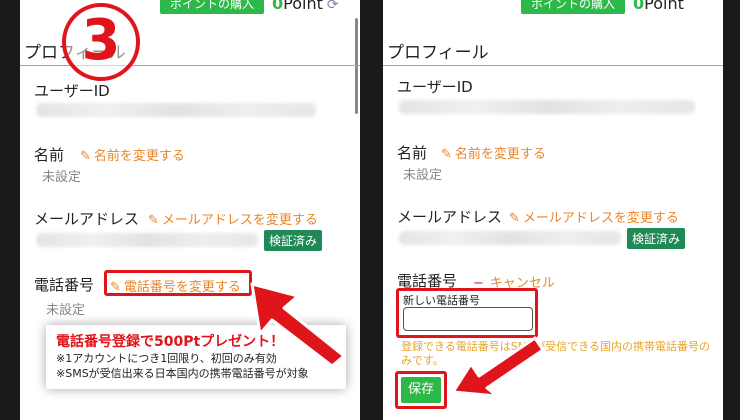 Image resolution: width=740 pixels, height=420 pixels. I want to click on title-divider, so click(553, 65).